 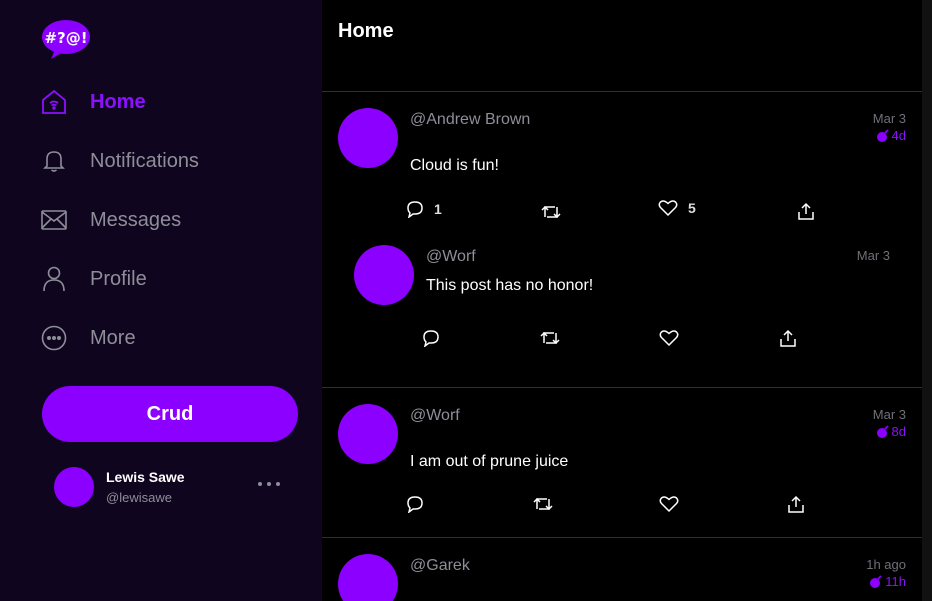 What do you see at coordinates (470, 120) in the screenshot?
I see `post-handle: @Andrew Brown` at bounding box center [470, 120].